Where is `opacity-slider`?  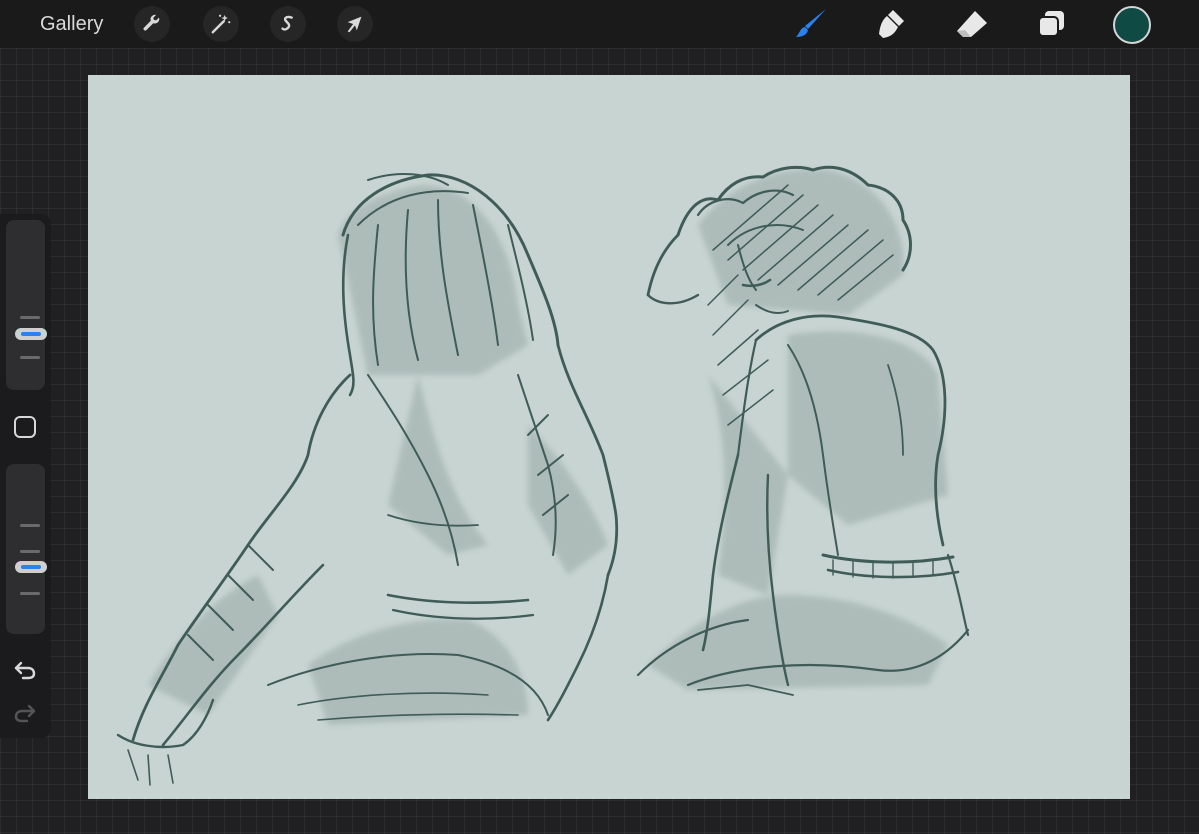 opacity-slider is located at coordinates (26, 549).